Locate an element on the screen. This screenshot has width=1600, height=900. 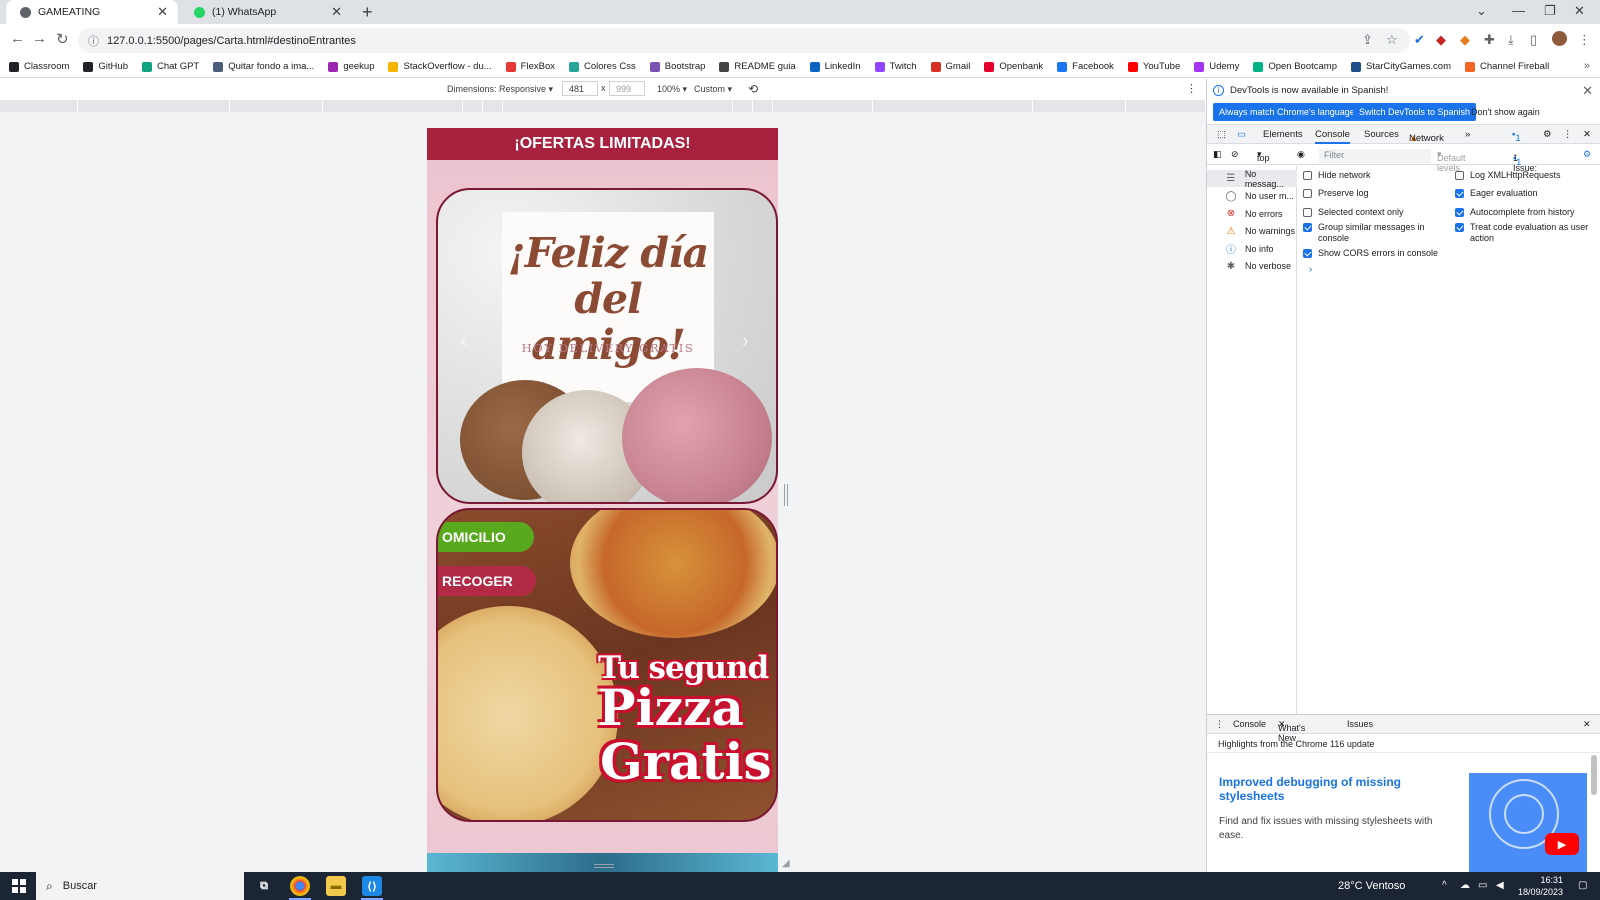
dimensions-dropdown: Dimensions: Responsive ▾ is located at coordinates (500, 89).